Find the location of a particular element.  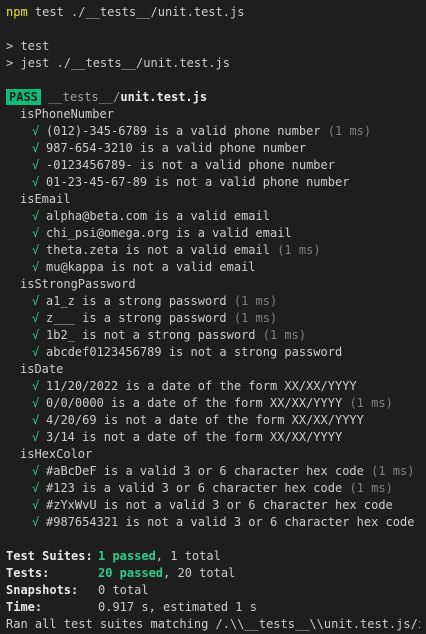

summary-time-label: Time: is located at coordinates (24, 607).